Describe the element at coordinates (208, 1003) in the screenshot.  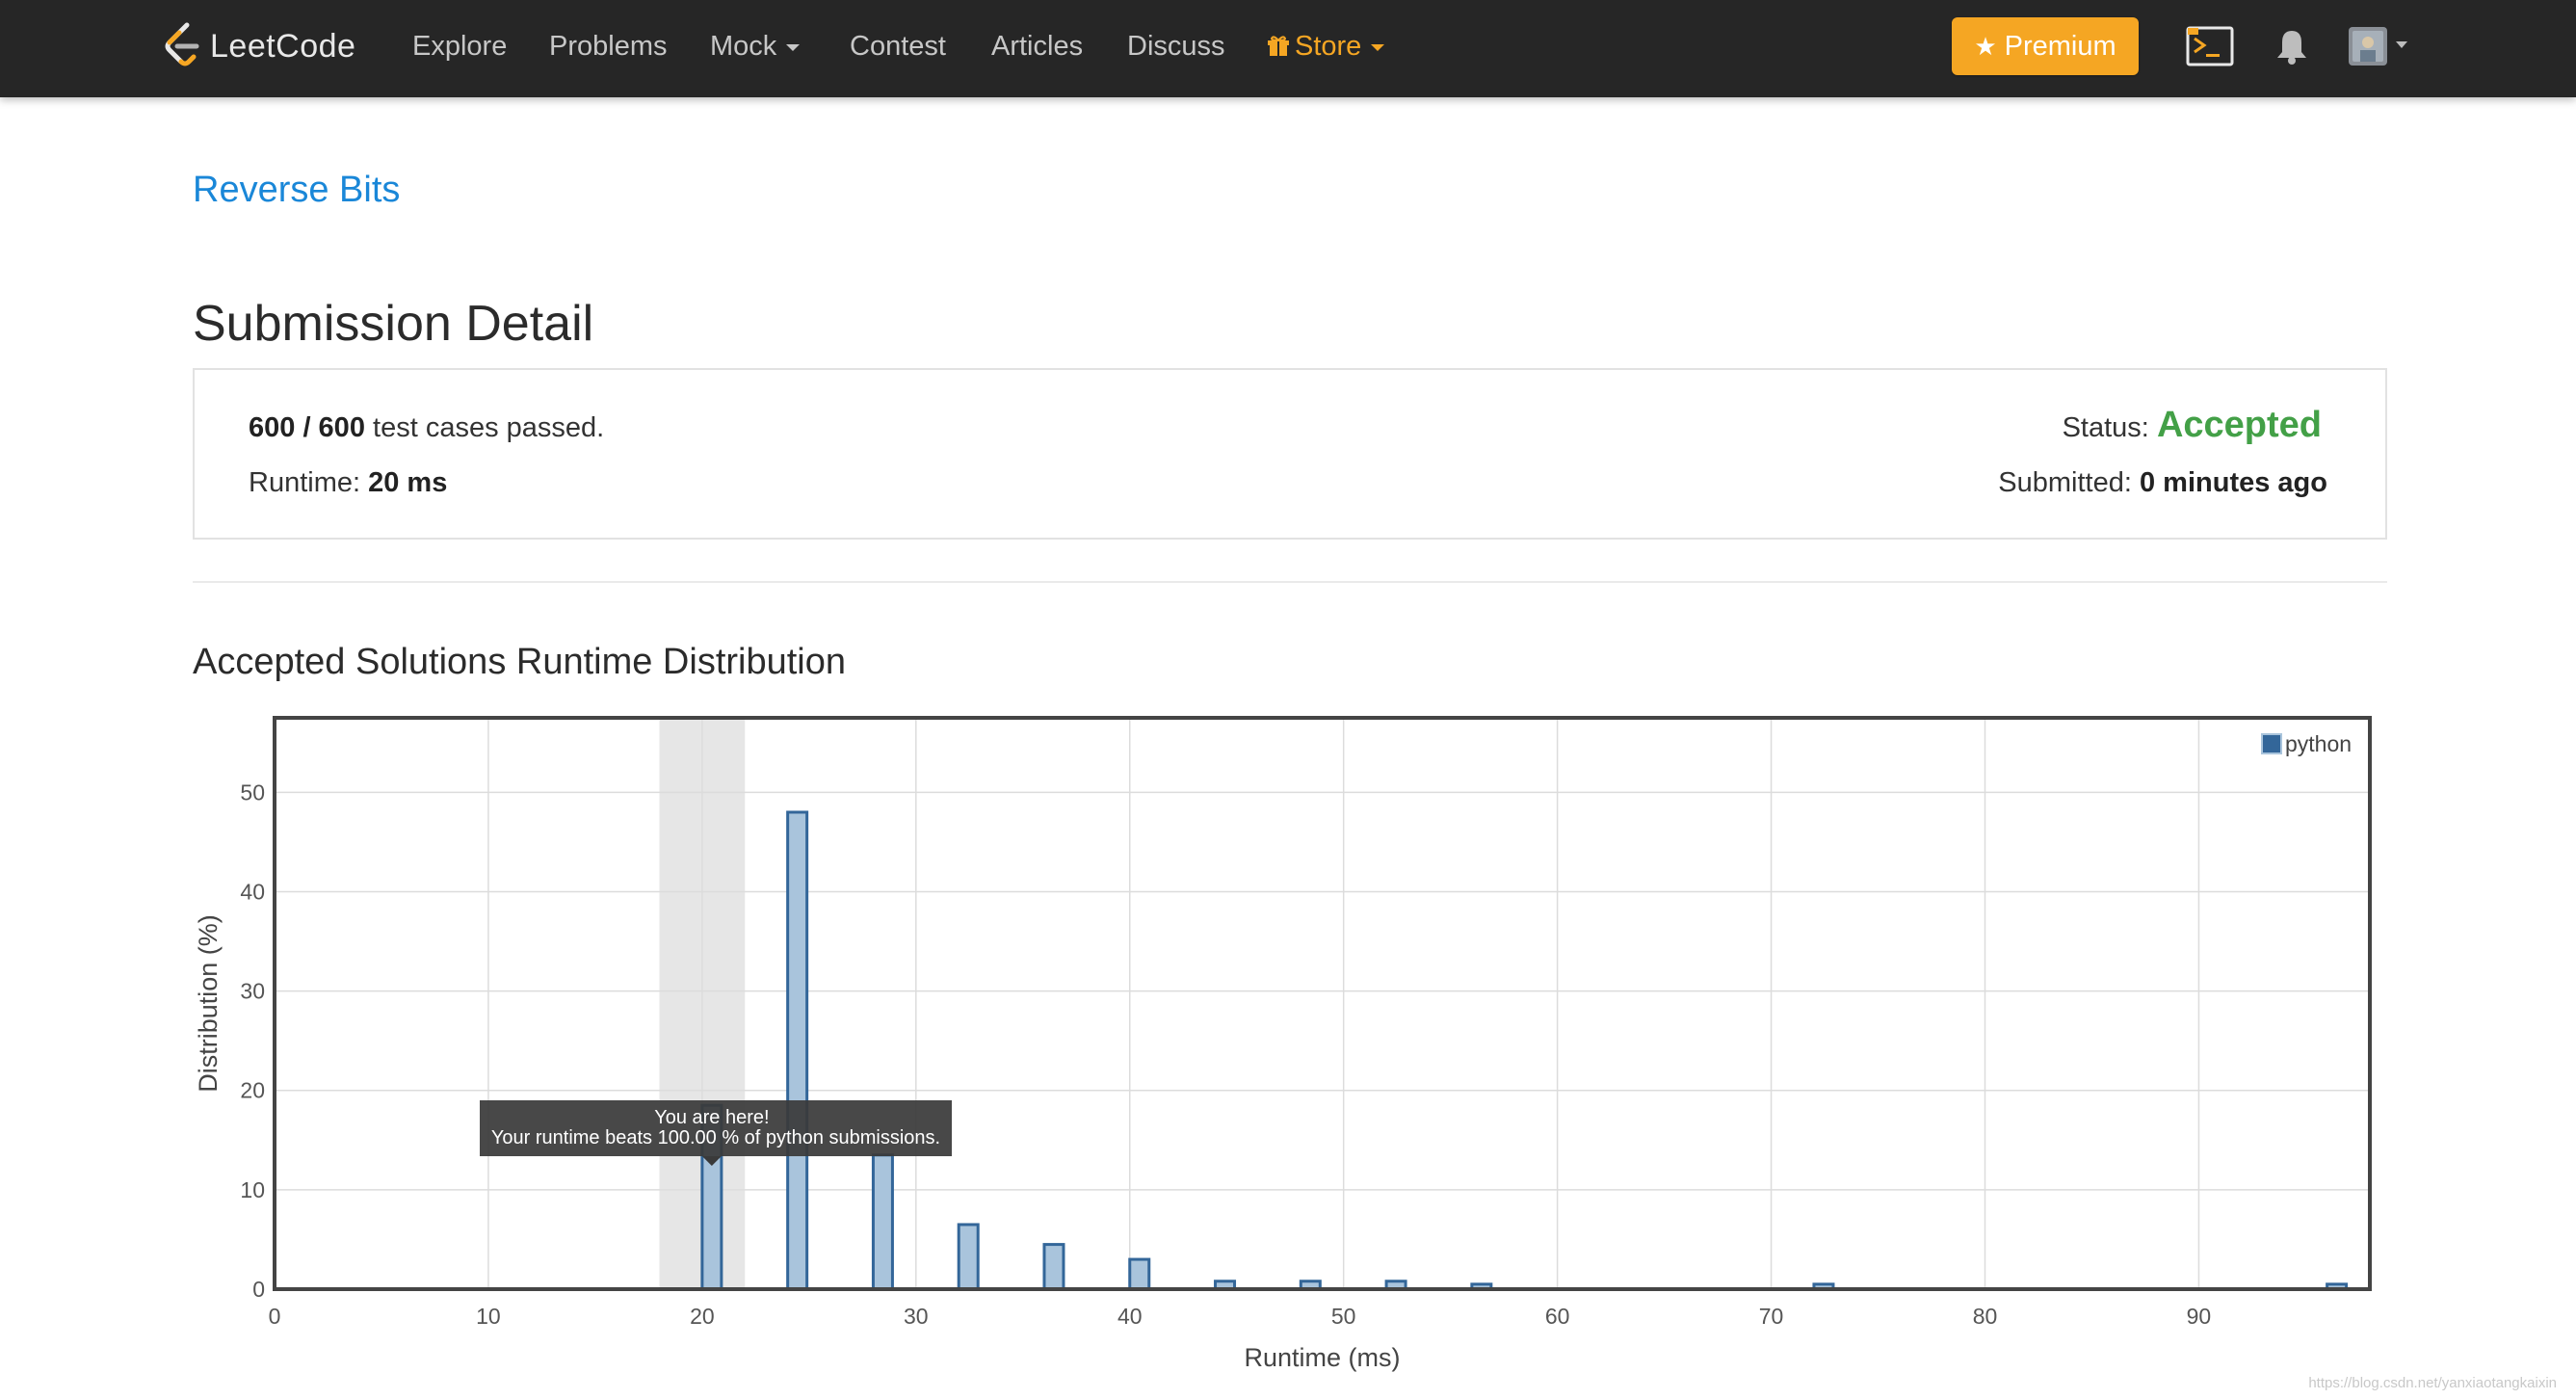
I see `y-axis-title: Distribution (%)` at that location.